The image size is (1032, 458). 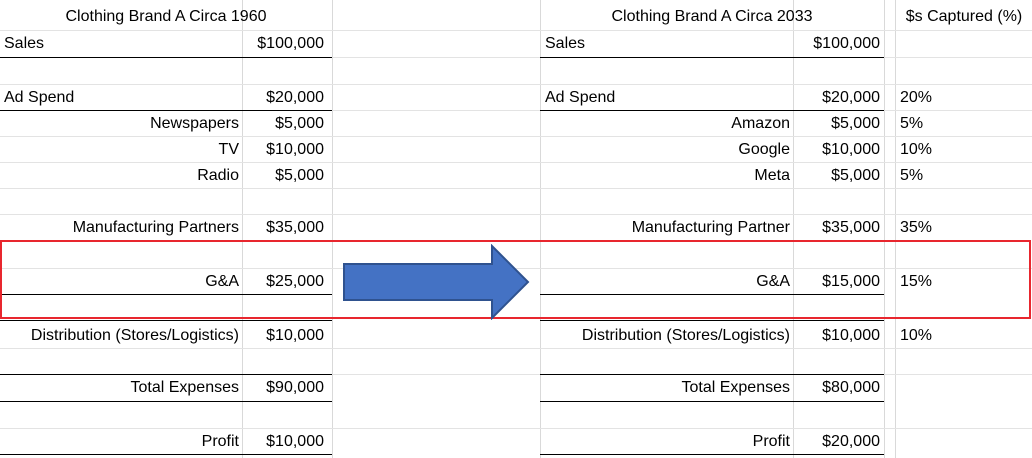 I want to click on left-radio-value: $5,000, so click(x=283, y=176).